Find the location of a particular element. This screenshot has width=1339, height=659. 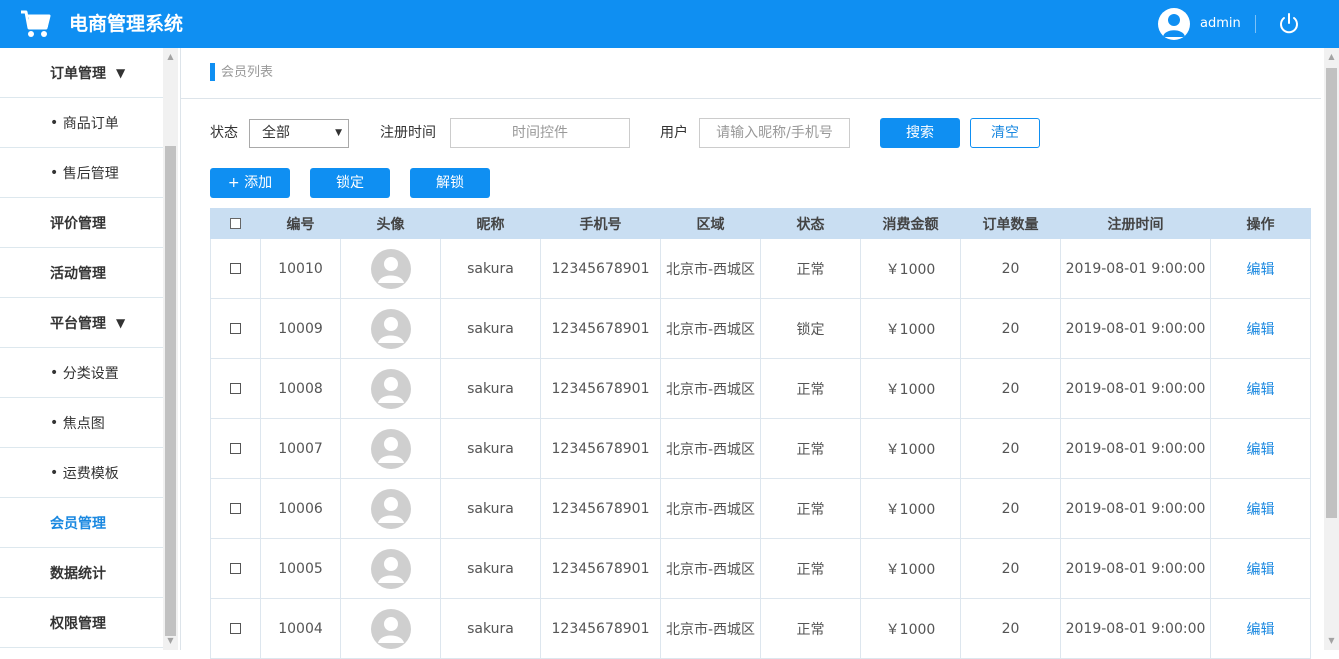

lock-button: 锁定 is located at coordinates (350, 183).